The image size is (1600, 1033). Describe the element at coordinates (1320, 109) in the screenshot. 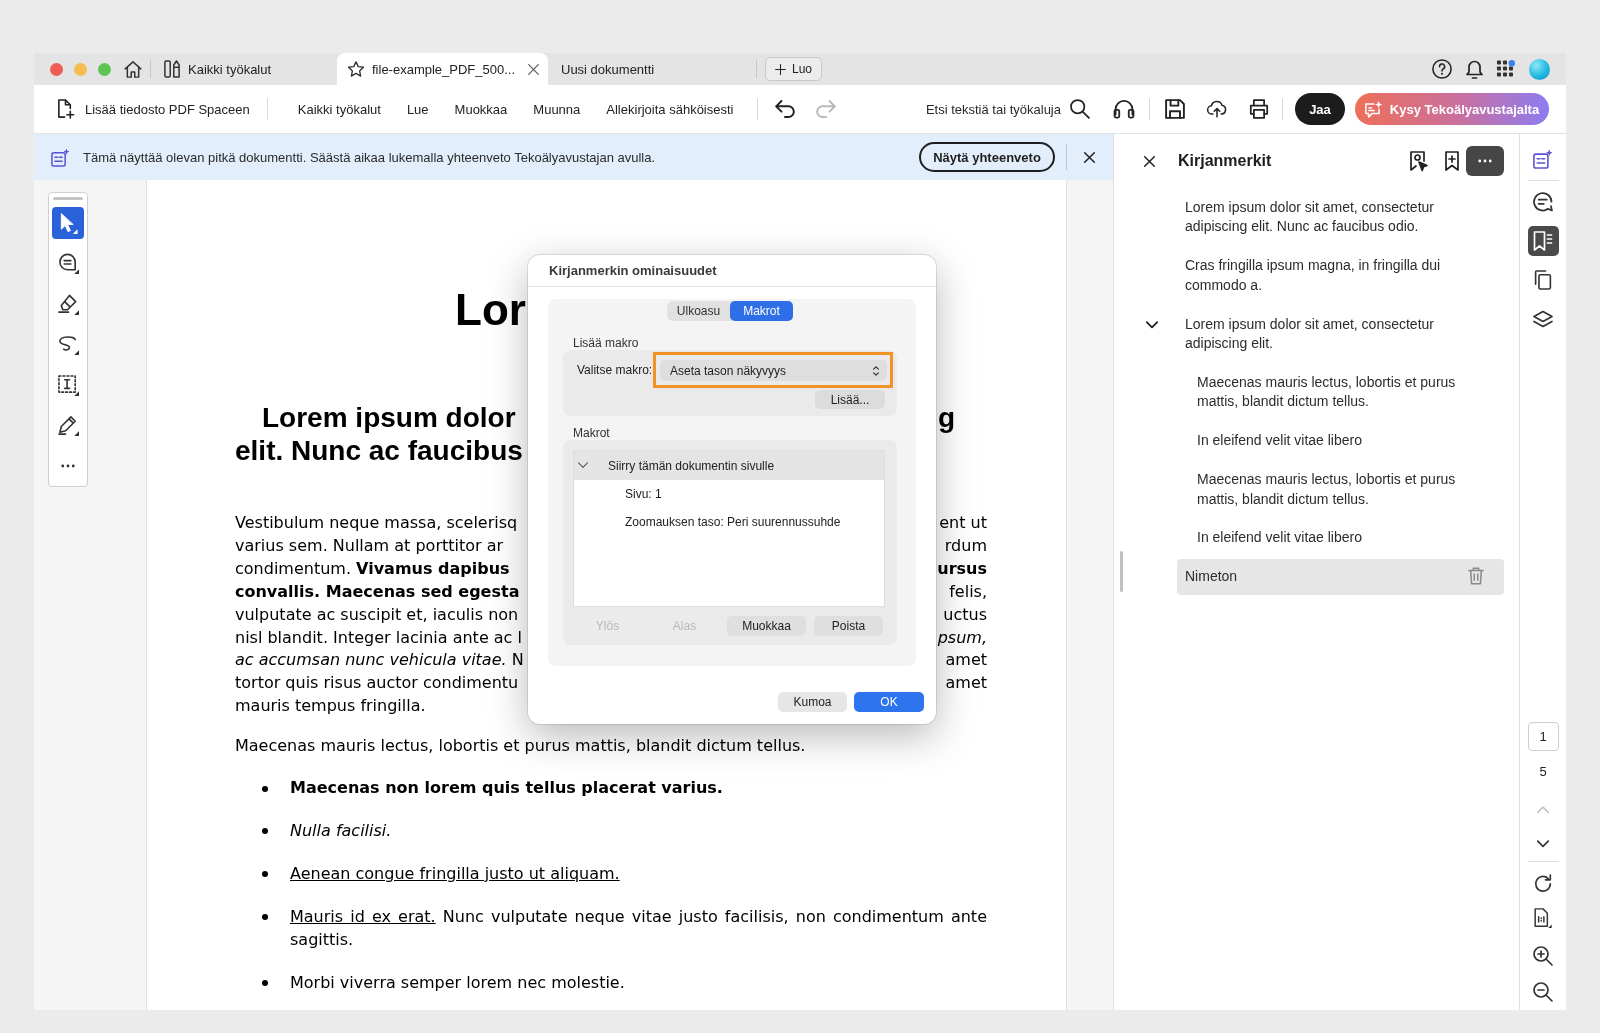

I see `share-button: Jaa` at that location.